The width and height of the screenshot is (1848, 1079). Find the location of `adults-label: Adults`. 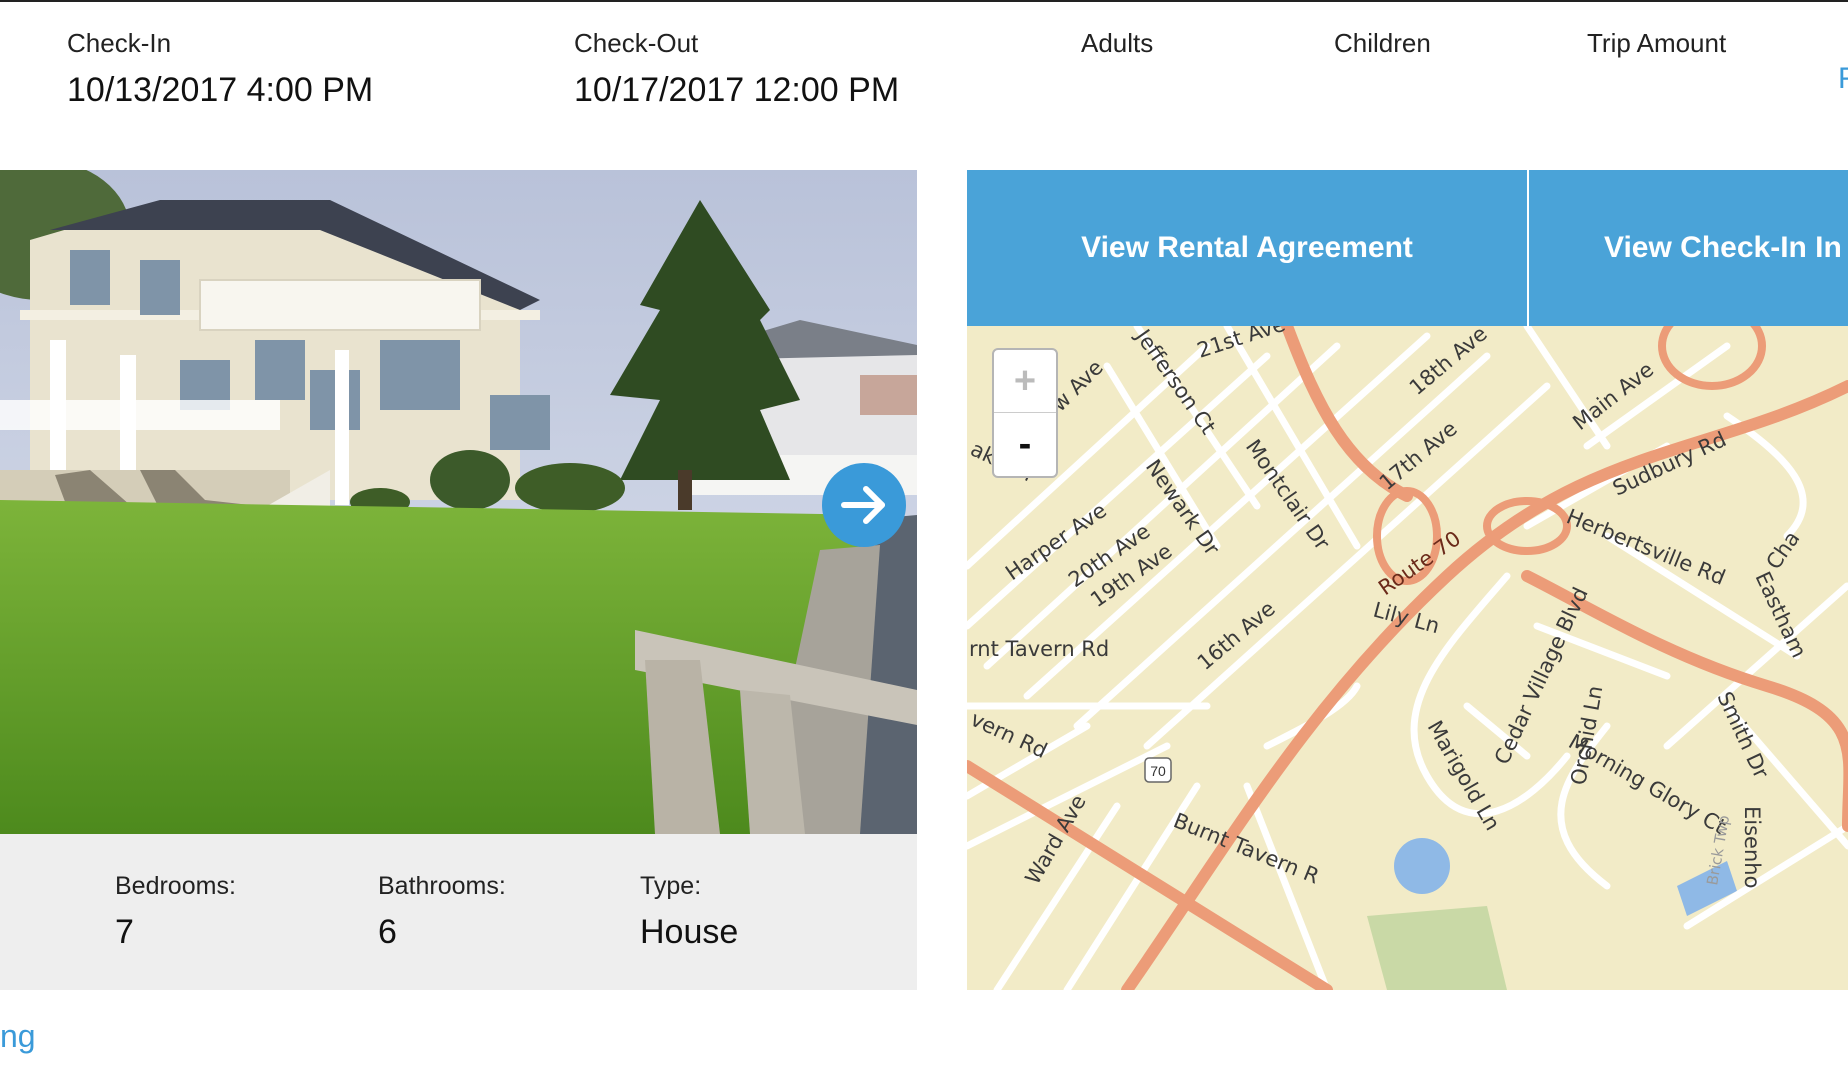

adults-label: Adults is located at coordinates (1117, 43).